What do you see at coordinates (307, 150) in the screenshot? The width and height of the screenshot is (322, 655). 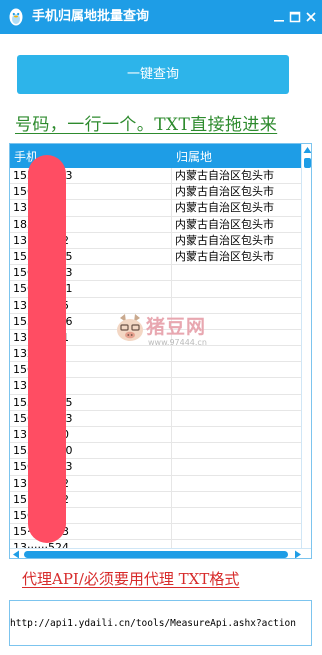 I see `scroll-up-arrow-icon` at bounding box center [307, 150].